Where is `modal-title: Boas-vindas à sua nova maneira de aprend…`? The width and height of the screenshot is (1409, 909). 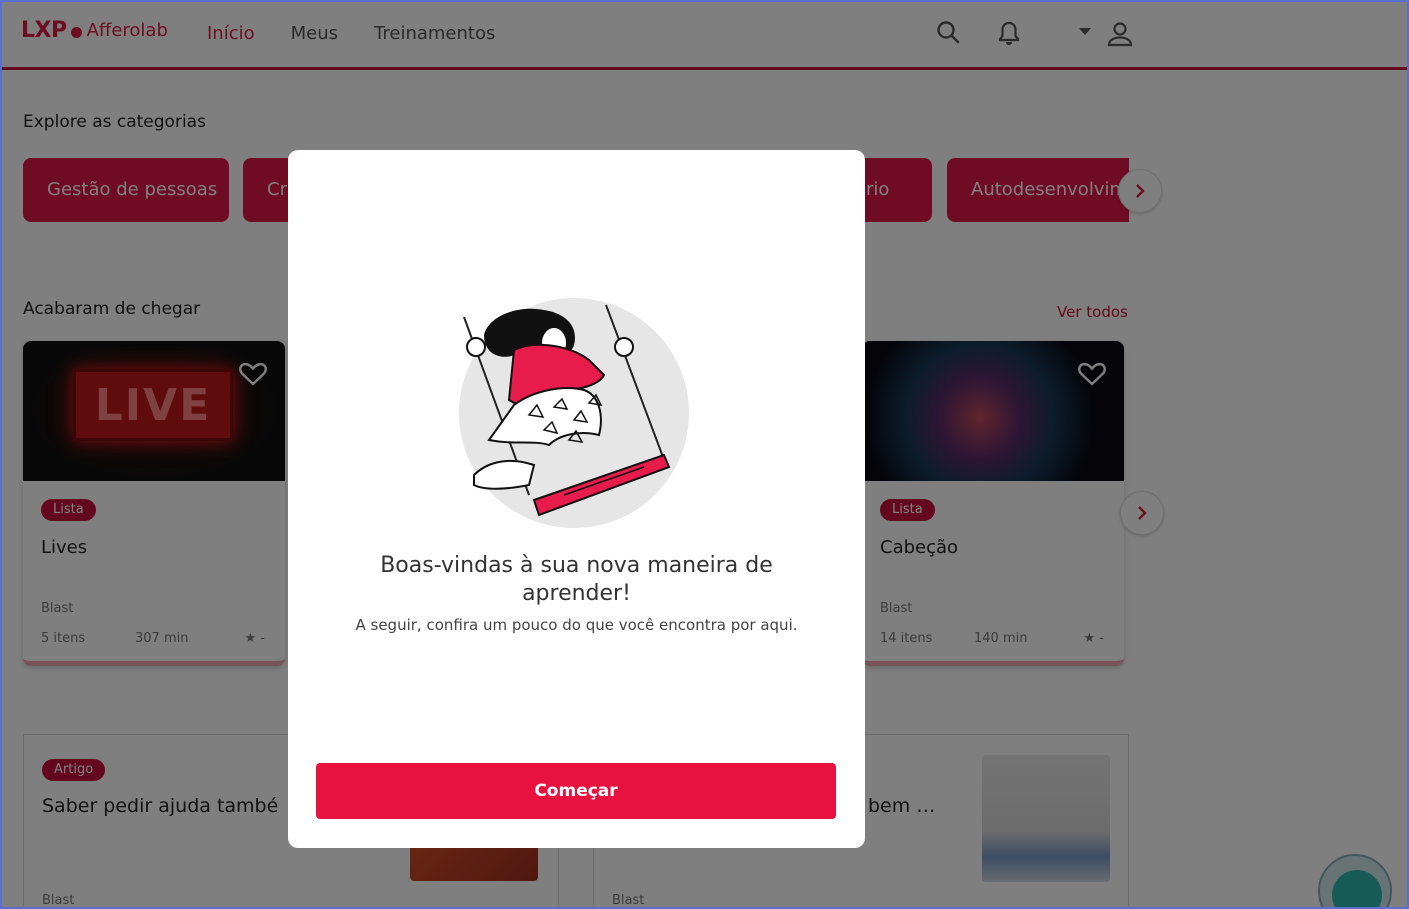
modal-title: Boas-vindas à sua nova maneira de aprend… is located at coordinates (576, 579).